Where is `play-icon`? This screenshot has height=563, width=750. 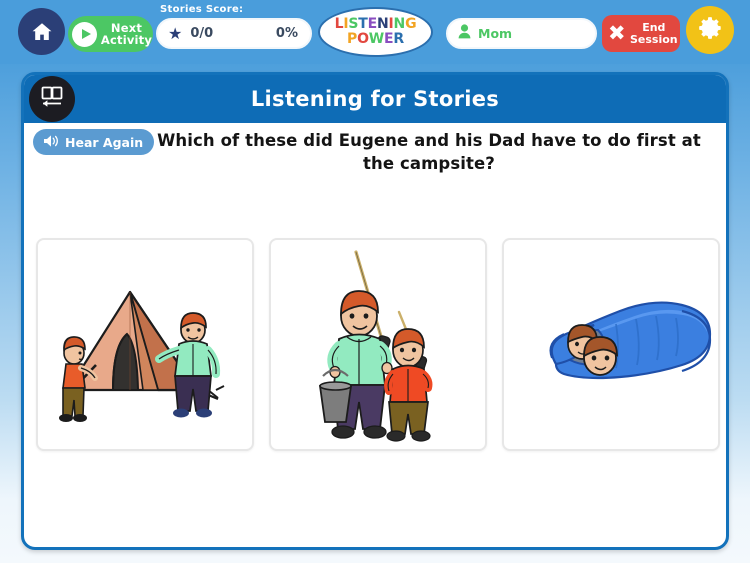 play-icon is located at coordinates (84, 34).